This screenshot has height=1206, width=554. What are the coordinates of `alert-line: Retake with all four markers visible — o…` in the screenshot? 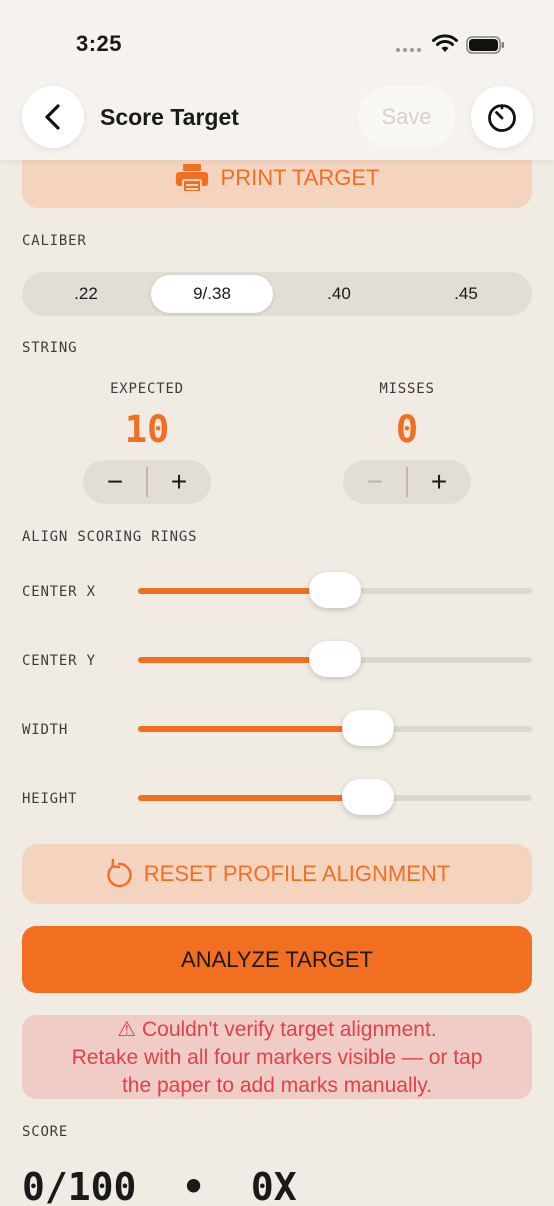 It's located at (277, 1057).